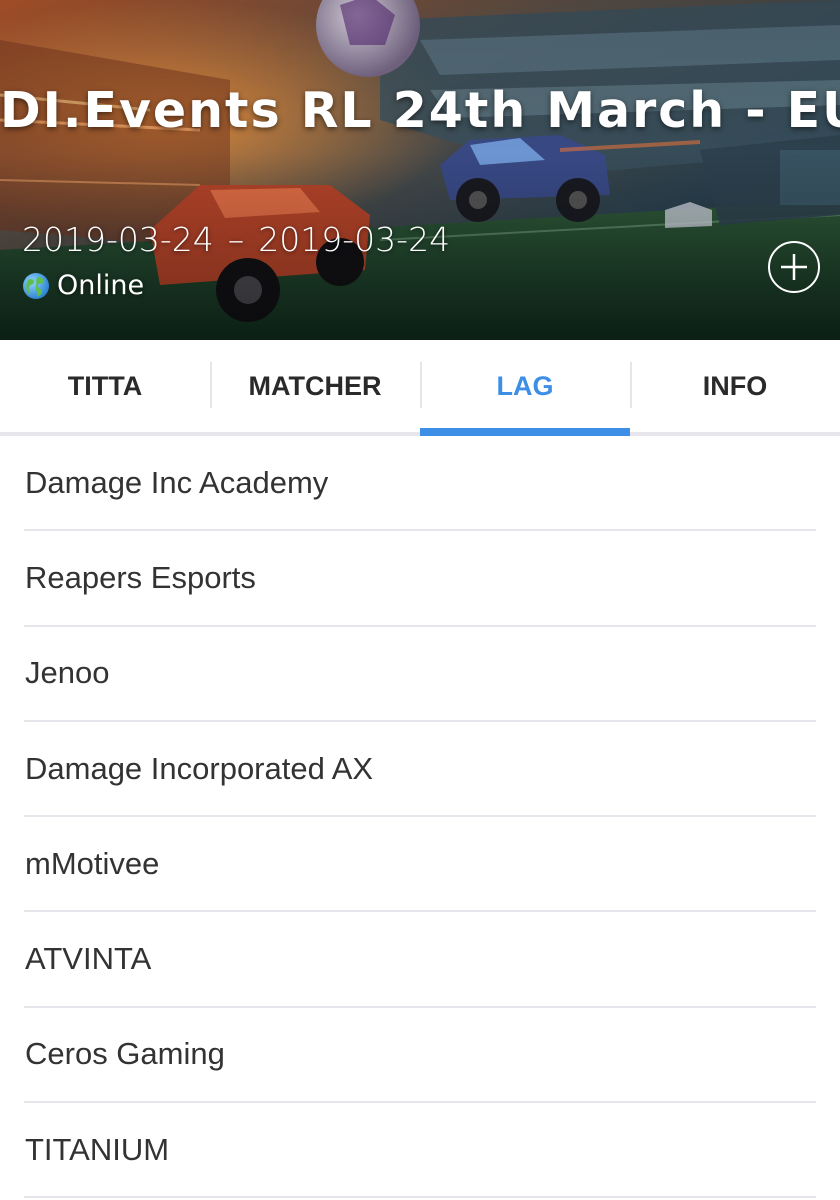  Describe the element at coordinates (88, 959) in the screenshot. I see `team-name: ATVINTA` at that location.